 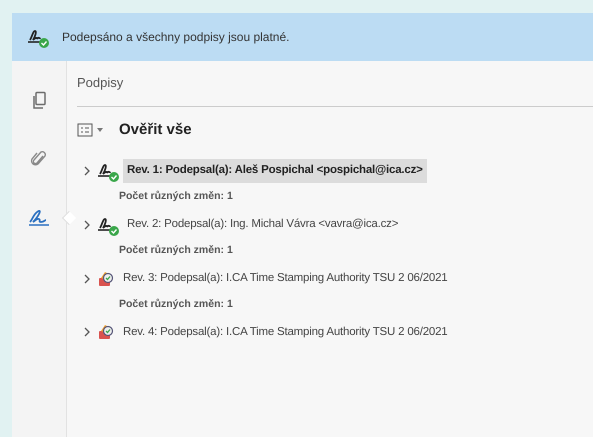 I want to click on revision-item: Rev. 3: Podepsal(a): I.CA Time Stamping Authority TSU 2 06/2021, so click(x=285, y=278).